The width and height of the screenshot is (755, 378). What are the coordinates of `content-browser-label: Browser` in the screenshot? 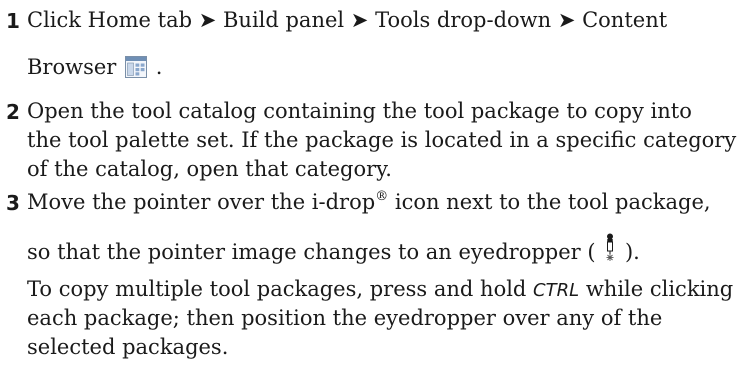 It's located at (72, 67).